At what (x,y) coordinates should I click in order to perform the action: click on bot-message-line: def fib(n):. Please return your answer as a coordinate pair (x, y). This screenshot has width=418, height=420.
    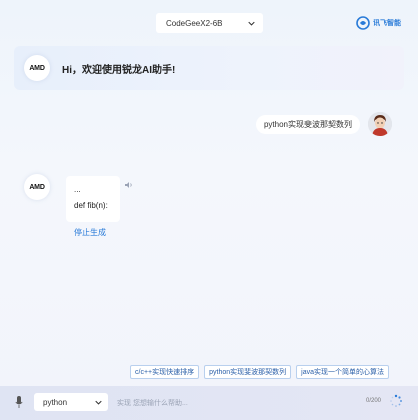
    Looking at the image, I should click on (91, 205).